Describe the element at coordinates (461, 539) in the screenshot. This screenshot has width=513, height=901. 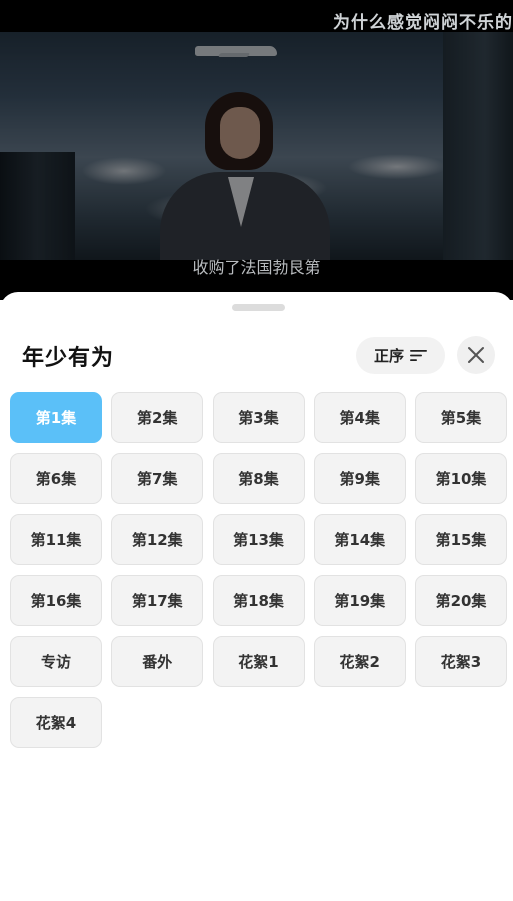
I see `episode-button: 第15集` at that location.